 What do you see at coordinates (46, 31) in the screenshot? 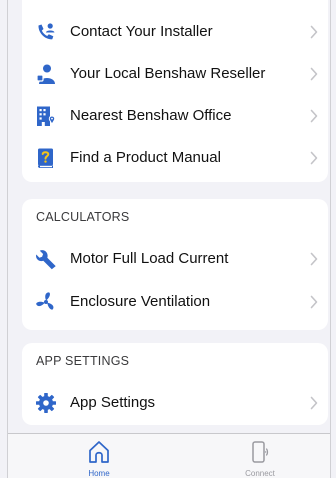
I see `phone-person-icon` at bounding box center [46, 31].